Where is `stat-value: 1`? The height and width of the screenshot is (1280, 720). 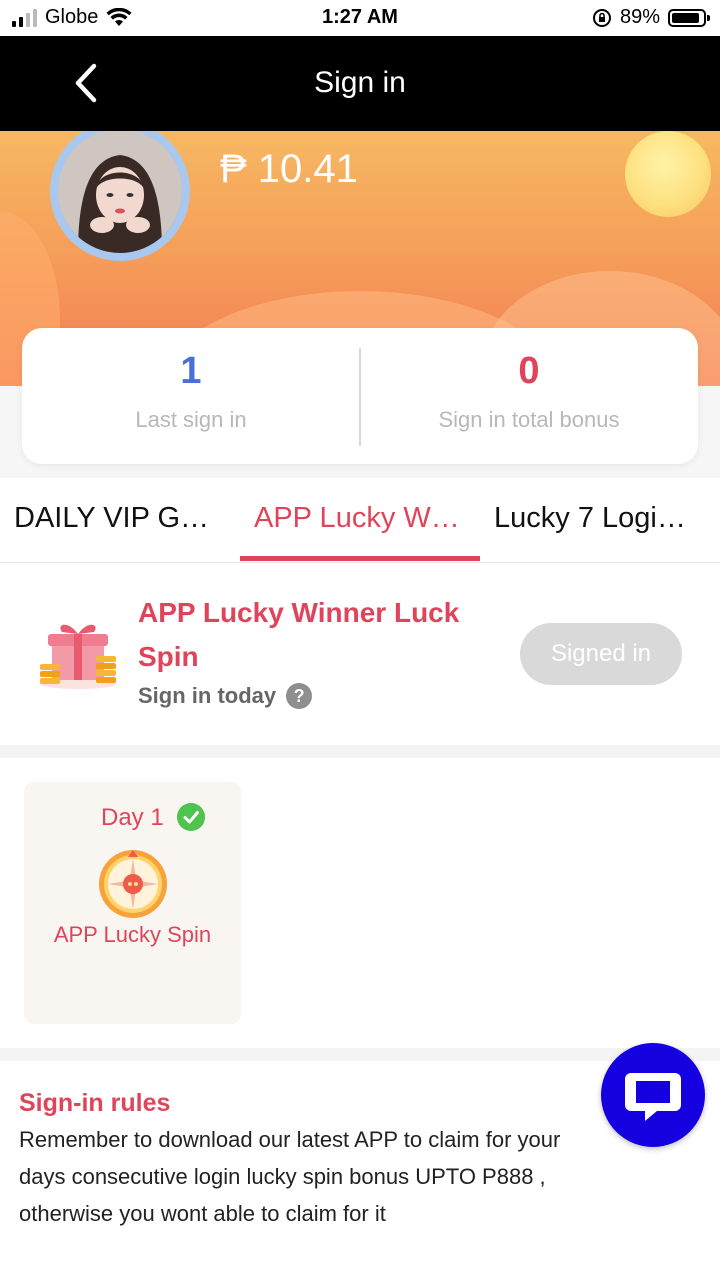 stat-value: 1 is located at coordinates (191, 371).